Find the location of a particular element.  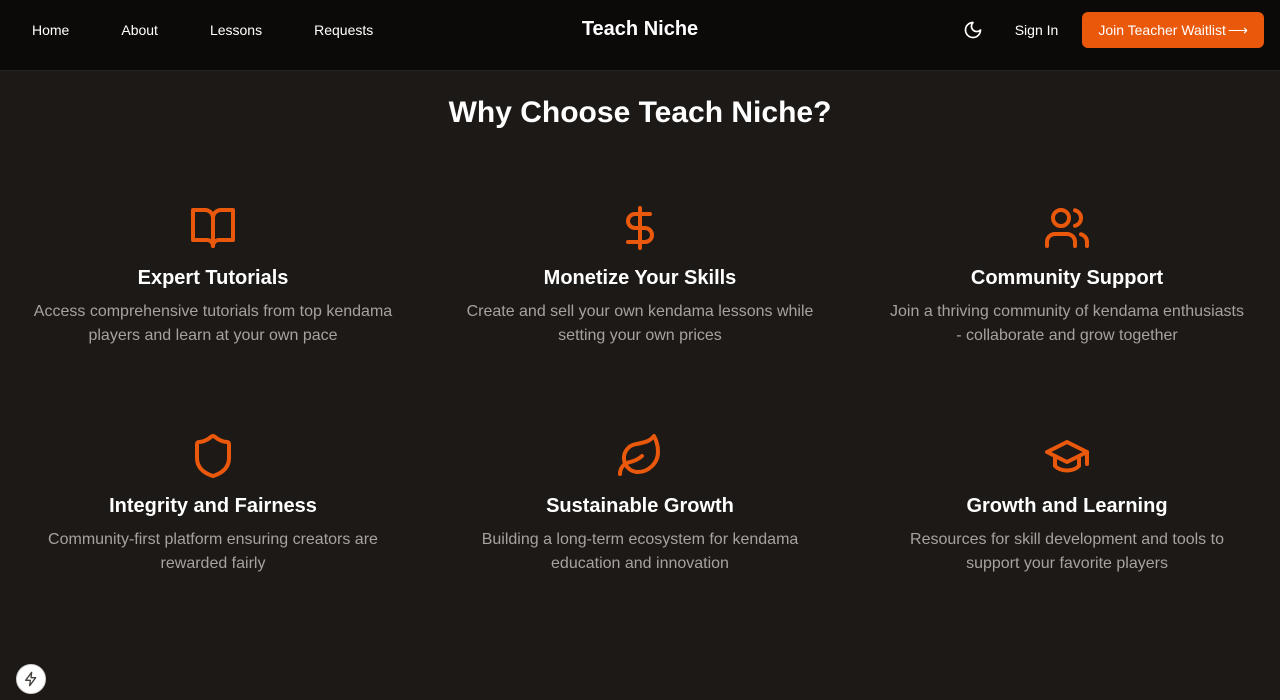

shield-icon is located at coordinates (213, 456).